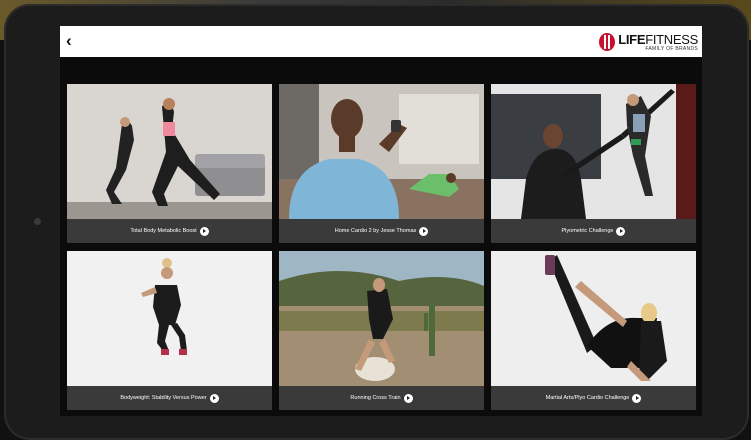 This screenshot has height=440, width=751. I want to click on workout-title: Home Cardio 2 by Jesse Thomas, so click(381, 231).